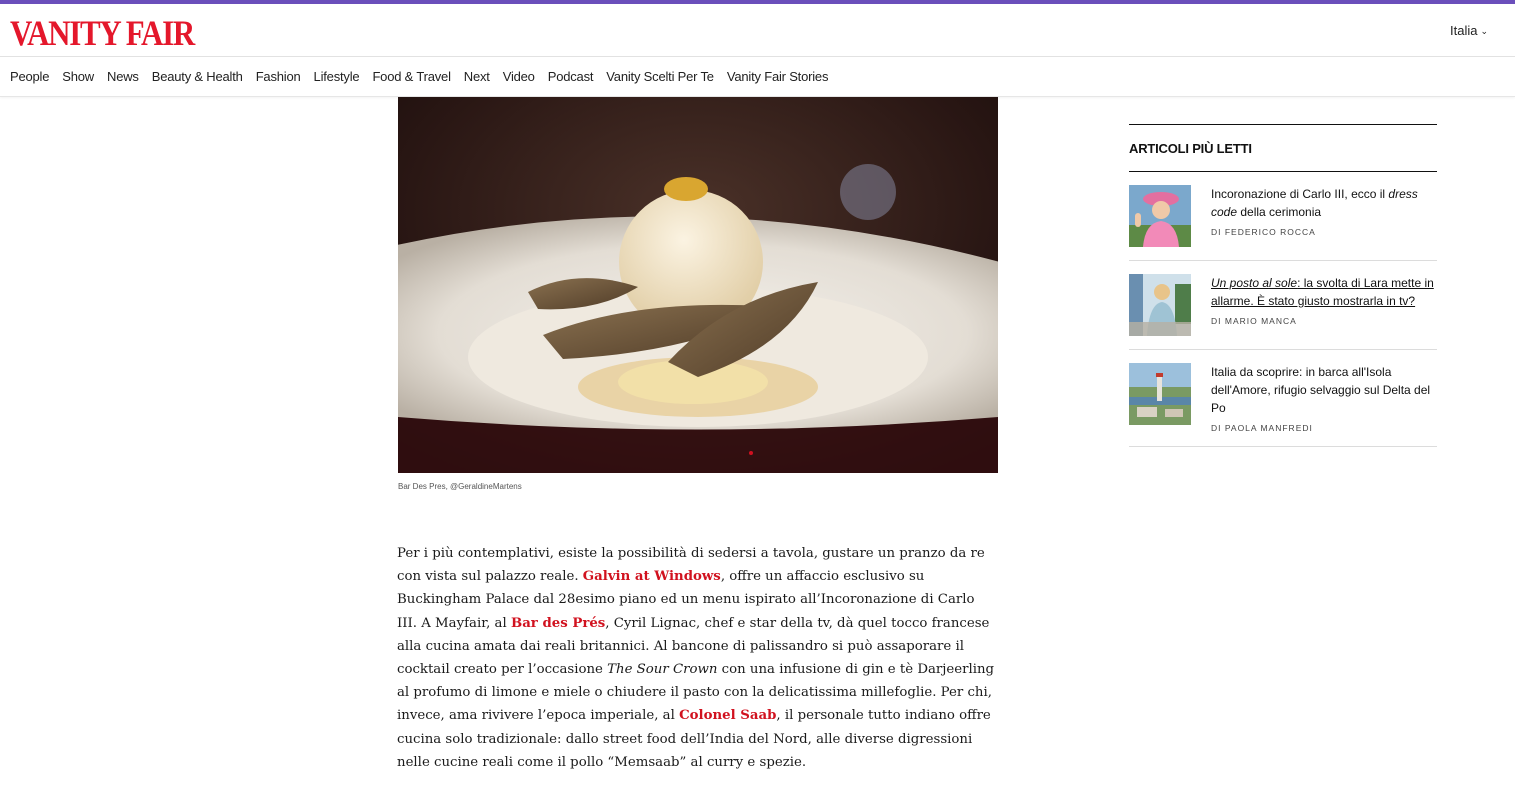 This screenshot has width=1515, height=798. Describe the element at coordinates (727, 715) in the screenshot. I see `link-colonel-saab: Colonel Saab` at that location.